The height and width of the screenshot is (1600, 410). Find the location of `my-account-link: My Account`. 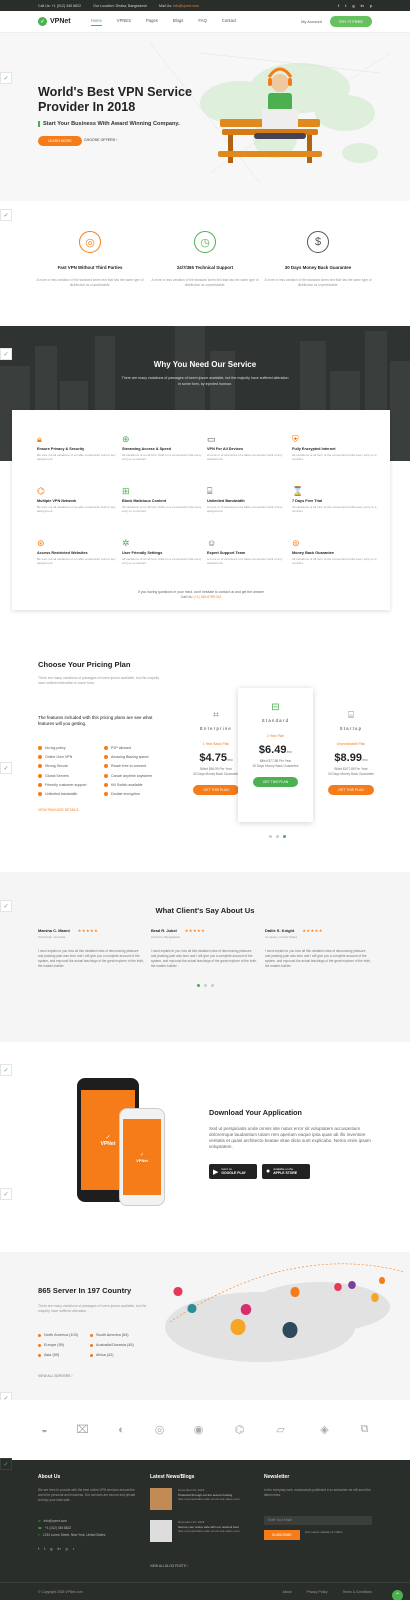

my-account-link: My Account is located at coordinates (311, 21).